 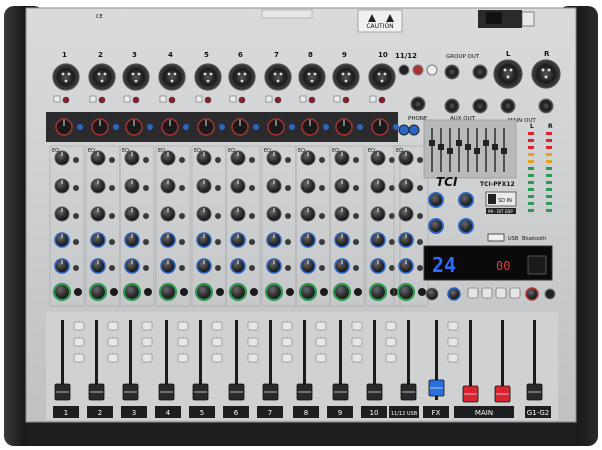 I want to click on svg-text: CE, so click(x=99, y=17).